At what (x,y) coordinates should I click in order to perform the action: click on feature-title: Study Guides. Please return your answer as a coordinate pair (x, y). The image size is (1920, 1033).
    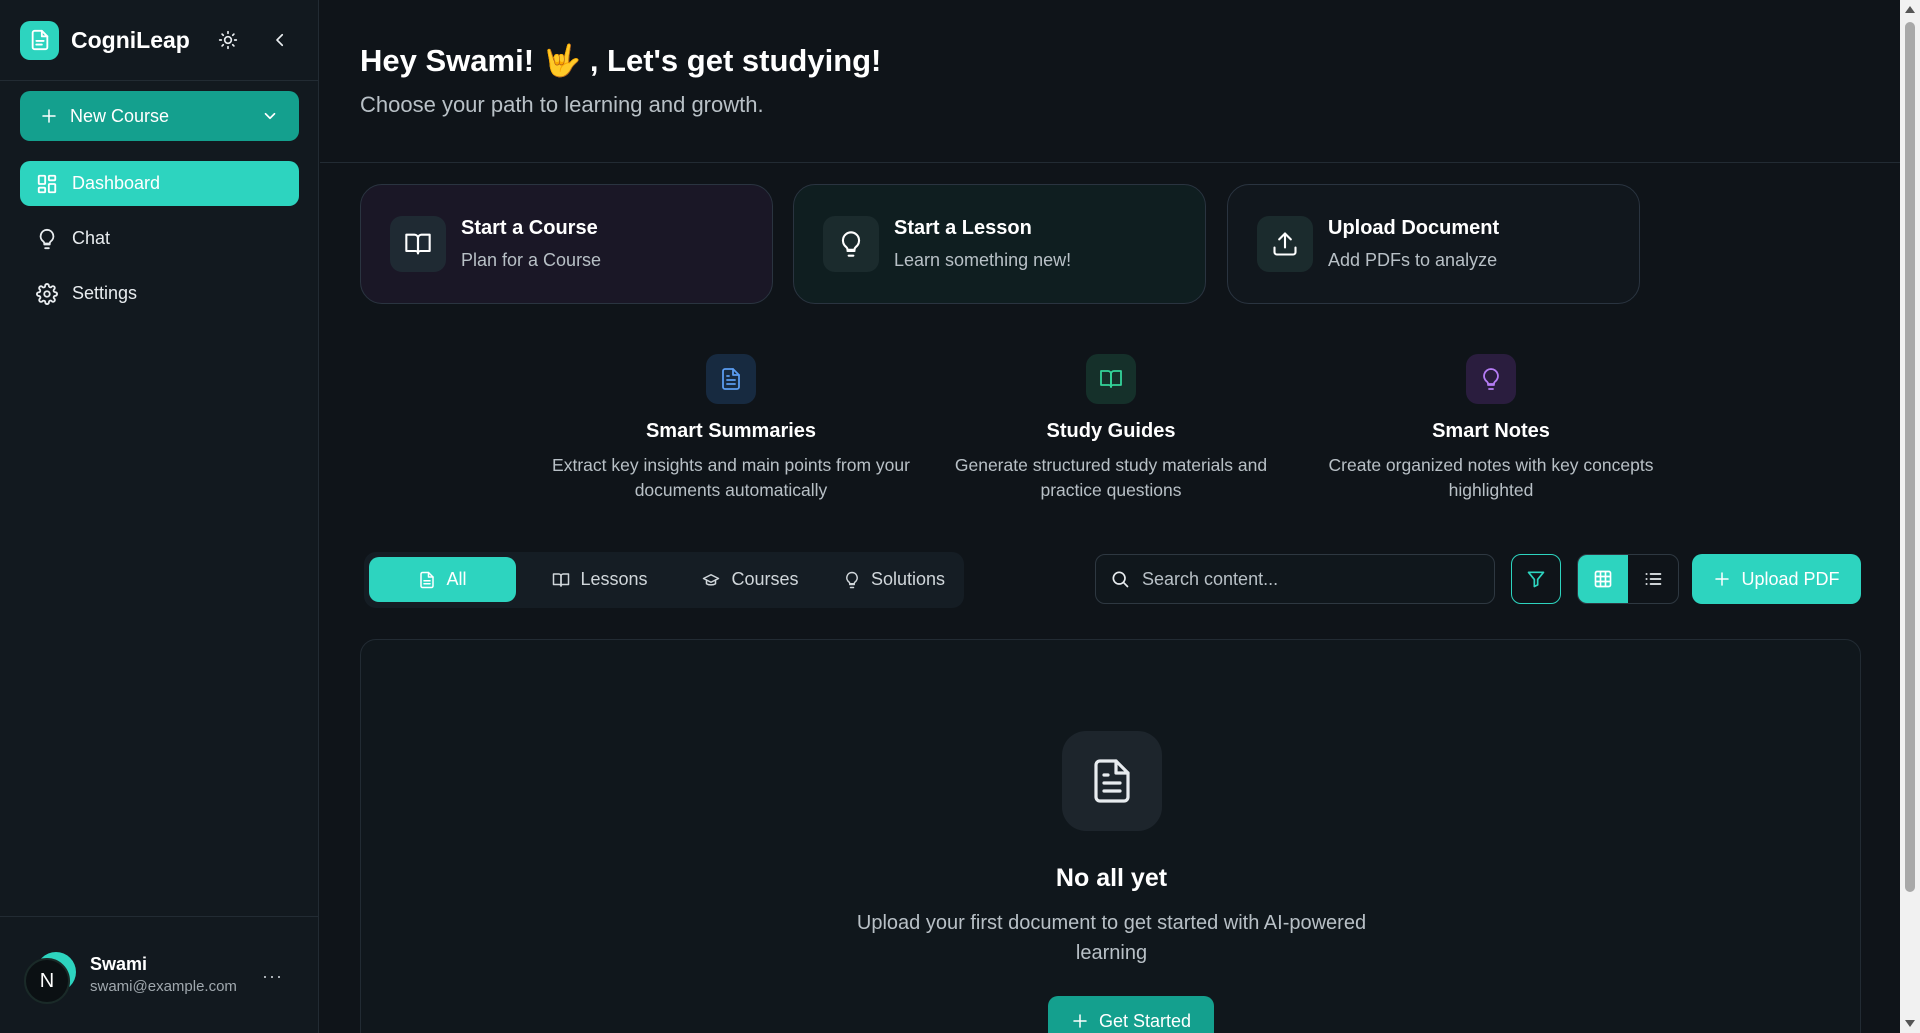
    Looking at the image, I should click on (1111, 431).